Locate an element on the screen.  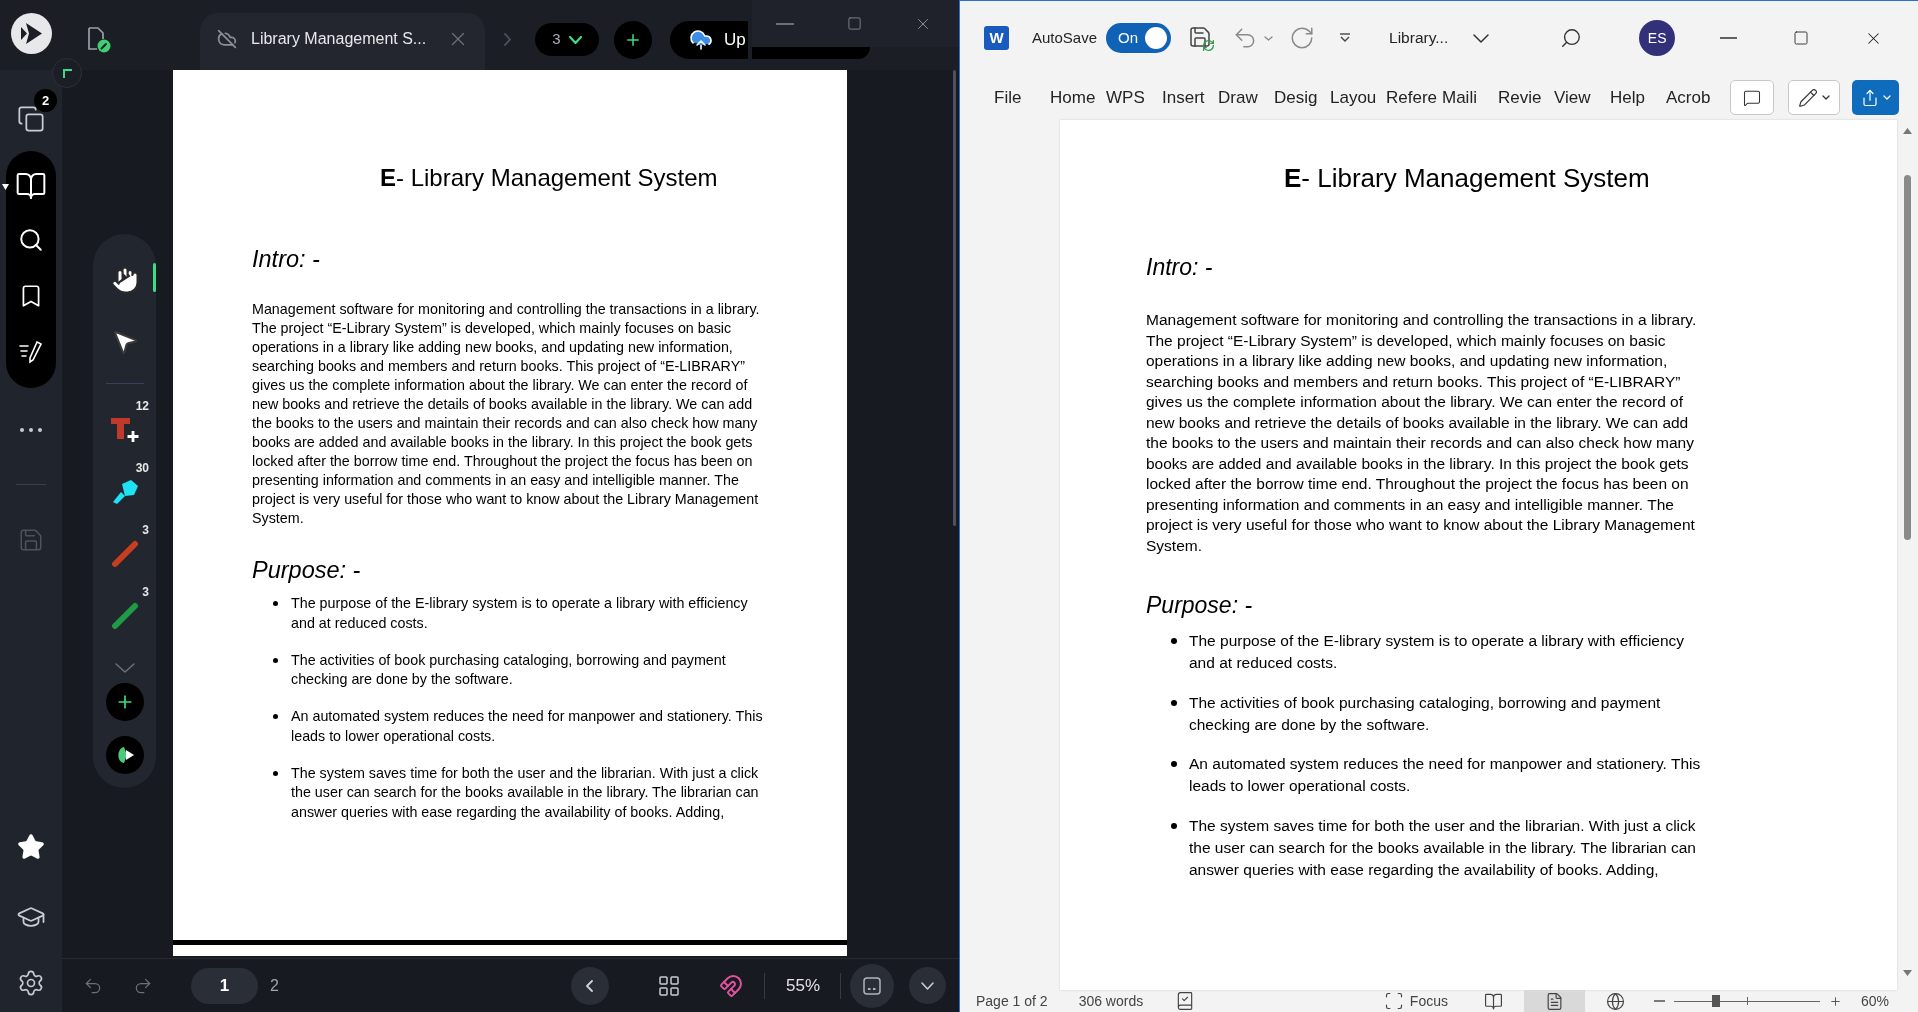
bullet-text: An automated system reduces the need for manpower and stationery. This leads to lower operational costs. is located at coordinates (527, 726).